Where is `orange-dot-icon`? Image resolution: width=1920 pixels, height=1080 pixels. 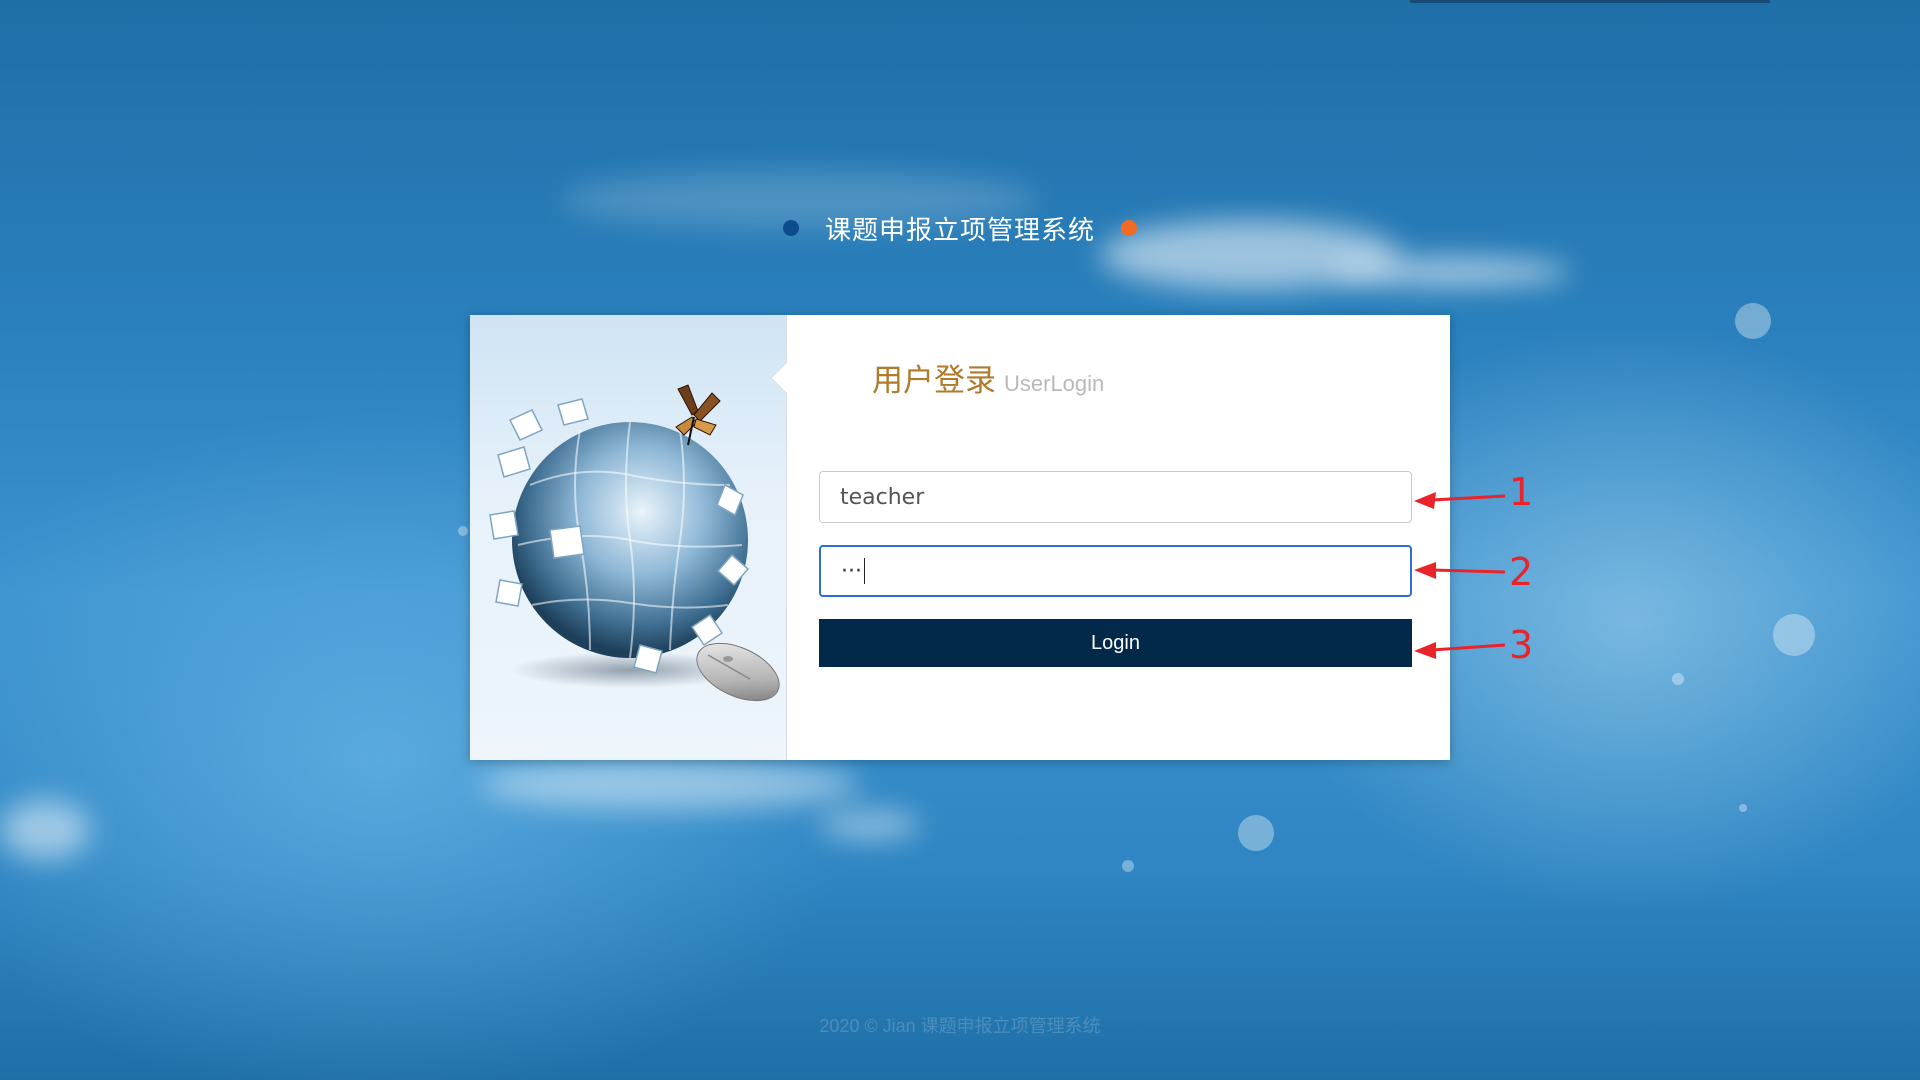
orange-dot-icon is located at coordinates (1129, 228).